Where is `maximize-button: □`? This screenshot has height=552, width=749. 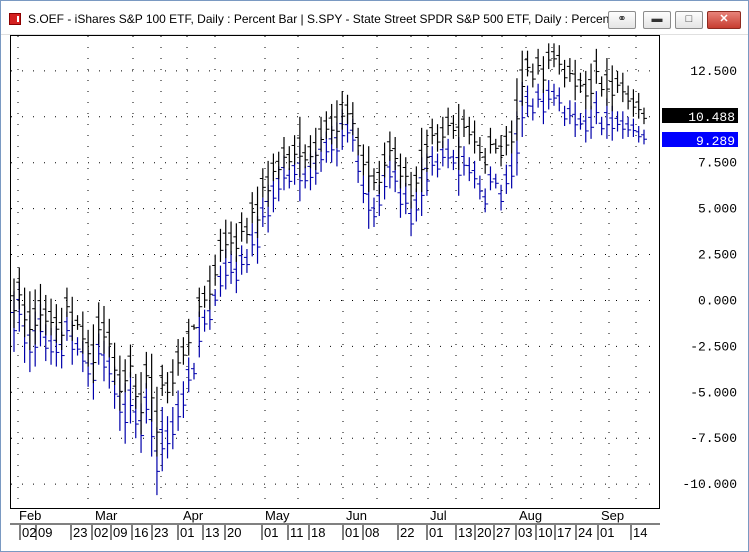 maximize-button: □ is located at coordinates (689, 20).